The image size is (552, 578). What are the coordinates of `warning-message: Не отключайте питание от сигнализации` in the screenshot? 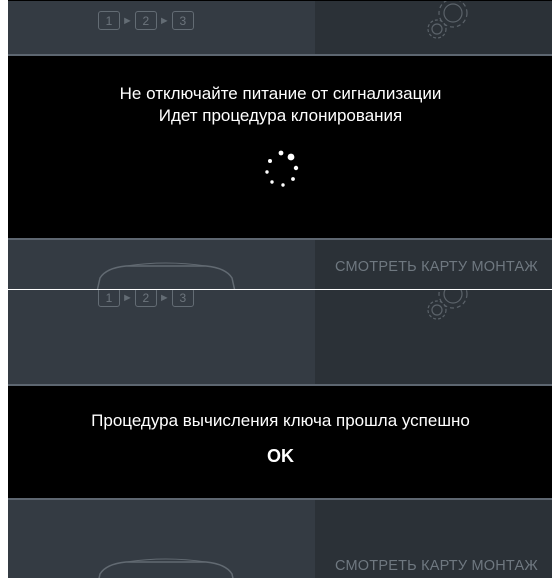 It's located at (280, 93).